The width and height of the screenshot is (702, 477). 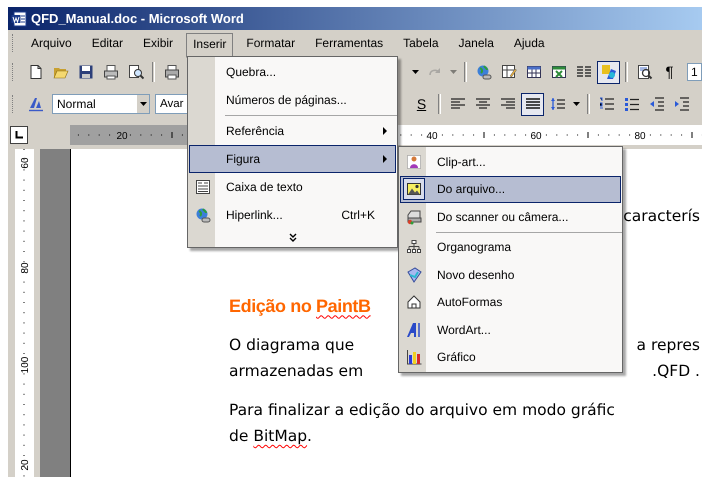 What do you see at coordinates (508, 72) in the screenshot?
I see `table-pencil-icon` at bounding box center [508, 72].